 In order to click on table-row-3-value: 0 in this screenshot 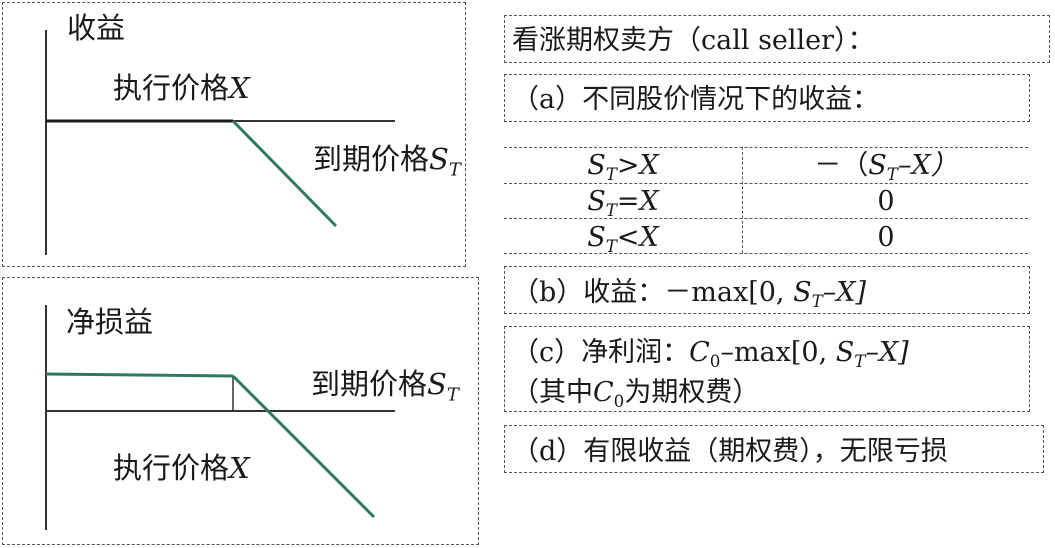, I will do `click(886, 237)`.